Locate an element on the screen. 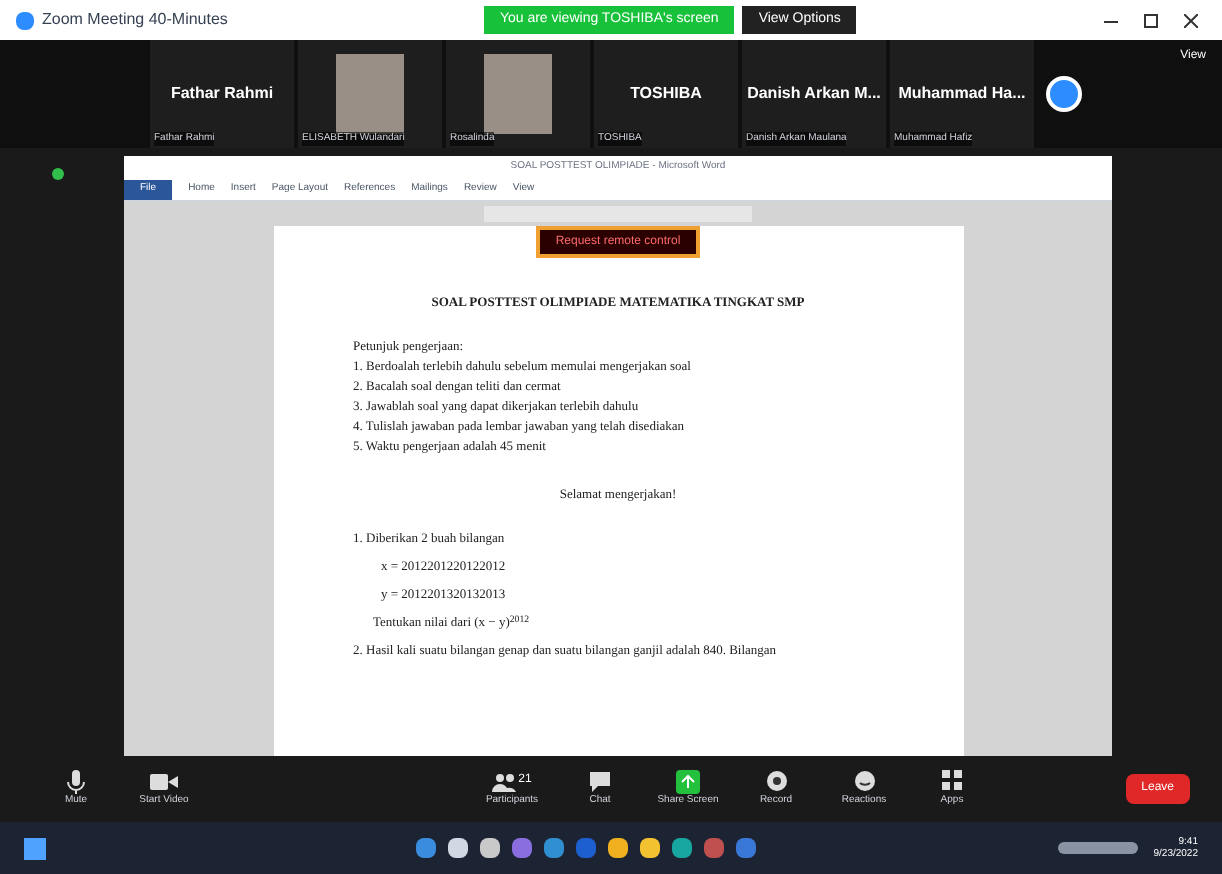 This screenshot has height=874, width=1222. system-tray-icon is located at coordinates (1097, 848).